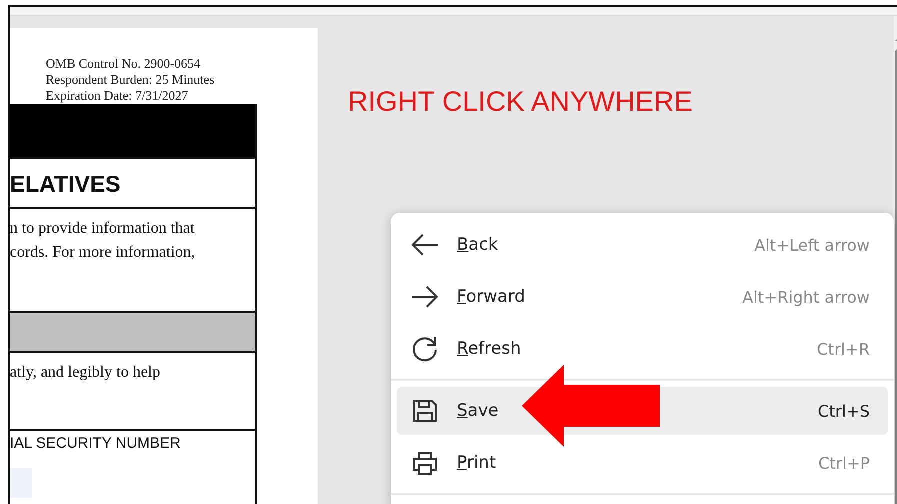 This screenshot has height=504, width=897. What do you see at coordinates (843, 349) in the screenshot?
I see `shortcut-text: Ctrl+R` at bounding box center [843, 349].